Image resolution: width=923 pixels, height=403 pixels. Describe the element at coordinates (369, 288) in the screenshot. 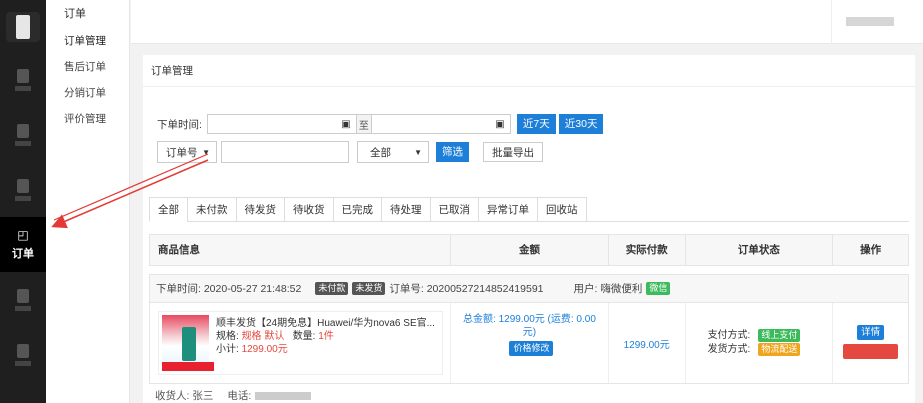

I see `status-badge: 未发货` at that location.